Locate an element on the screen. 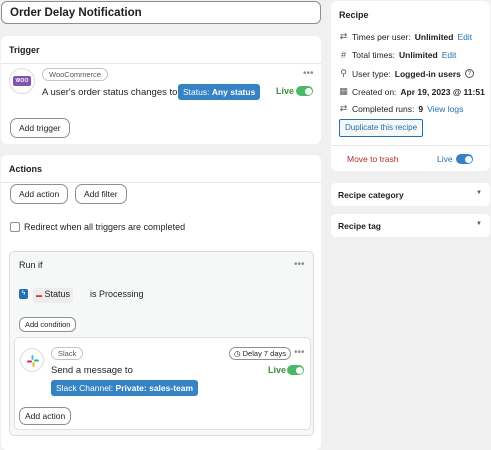 The height and width of the screenshot is (450, 491). completed-runs-label: Completed runs: is located at coordinates (383, 108).